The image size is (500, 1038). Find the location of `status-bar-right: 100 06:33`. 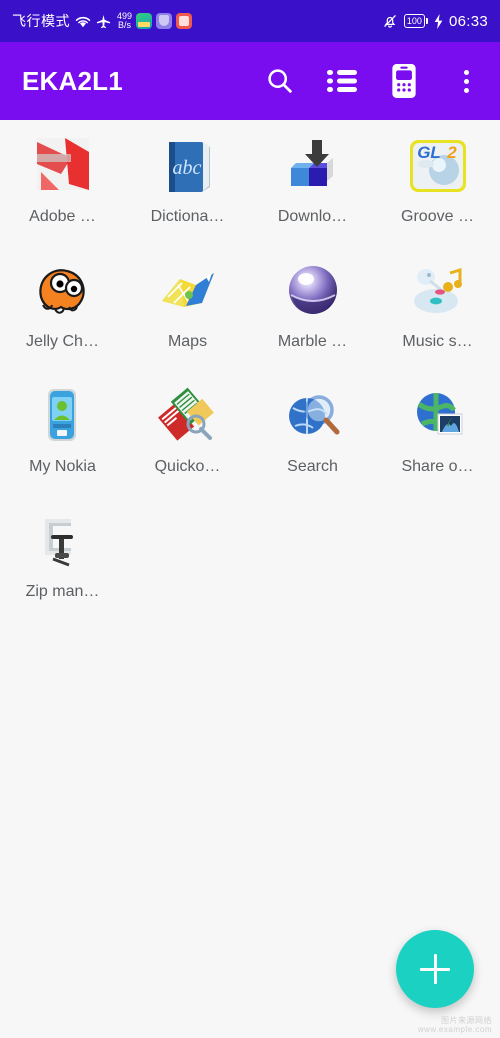

status-bar-right: 100 06:33 is located at coordinates (435, 21).